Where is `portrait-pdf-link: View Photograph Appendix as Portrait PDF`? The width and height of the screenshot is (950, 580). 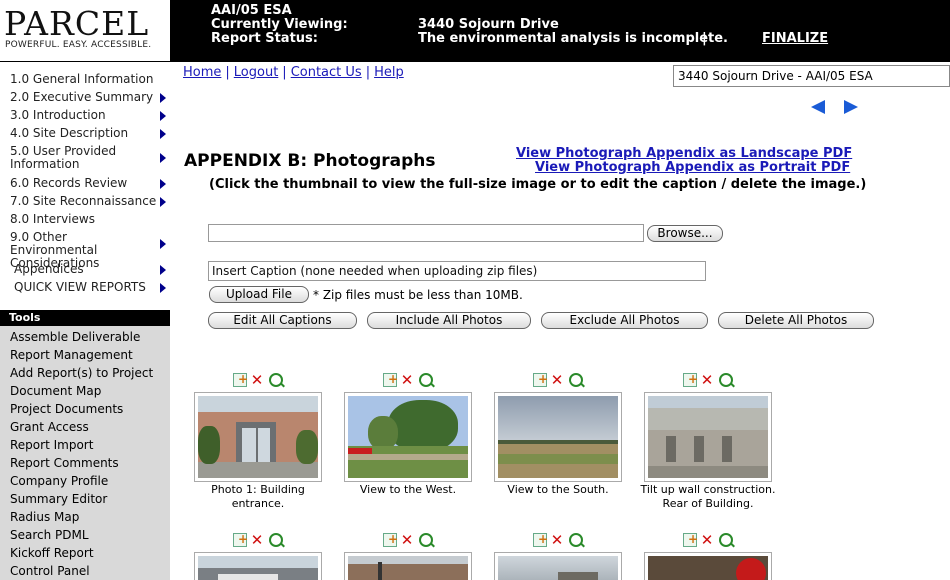 portrait-pdf-link: View Photograph Appendix as Portrait PDF is located at coordinates (692, 167).